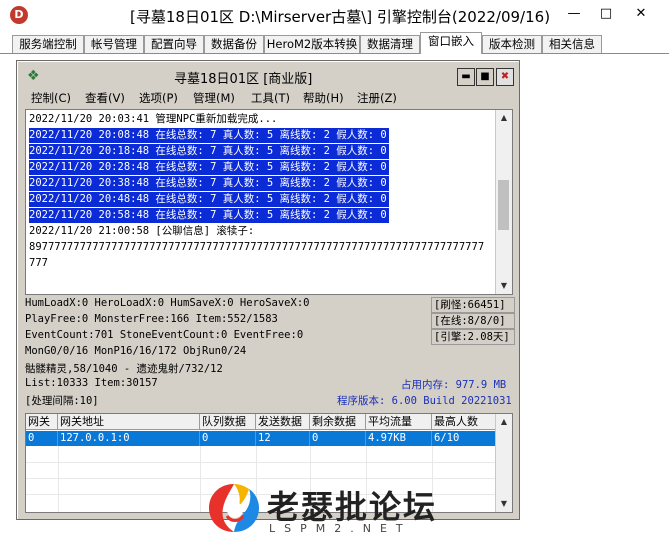 This screenshot has height=542, width=669. Describe the element at coordinates (42, 422) in the screenshot. I see `col-gateway: 网关` at that location.